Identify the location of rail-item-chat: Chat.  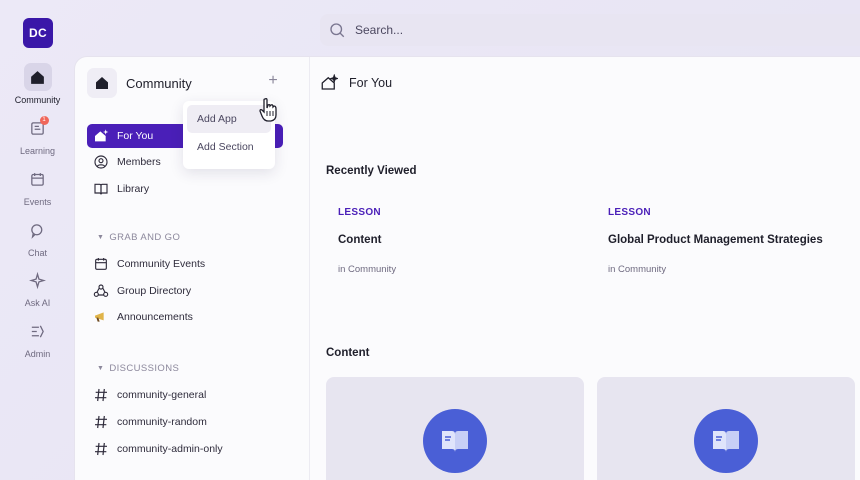
(37, 237).